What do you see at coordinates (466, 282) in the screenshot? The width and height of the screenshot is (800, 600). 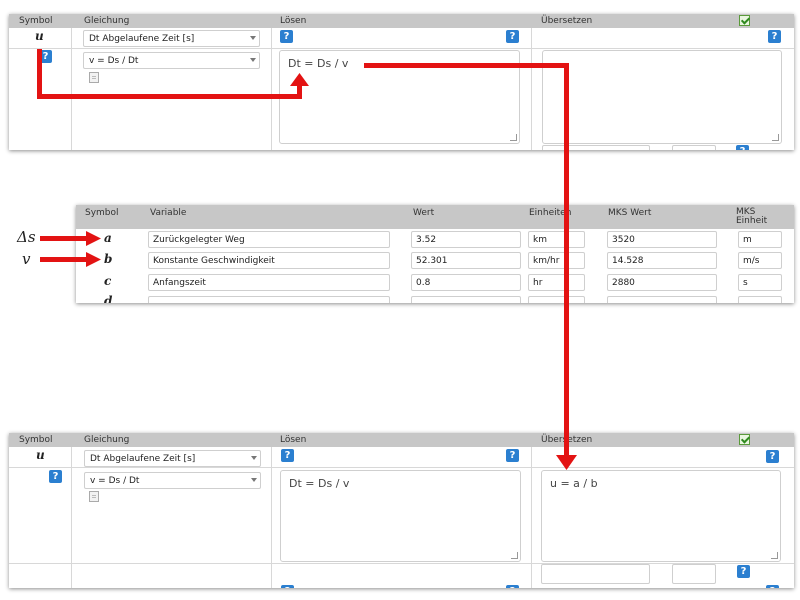 I see `value-input: 0.8` at bounding box center [466, 282].